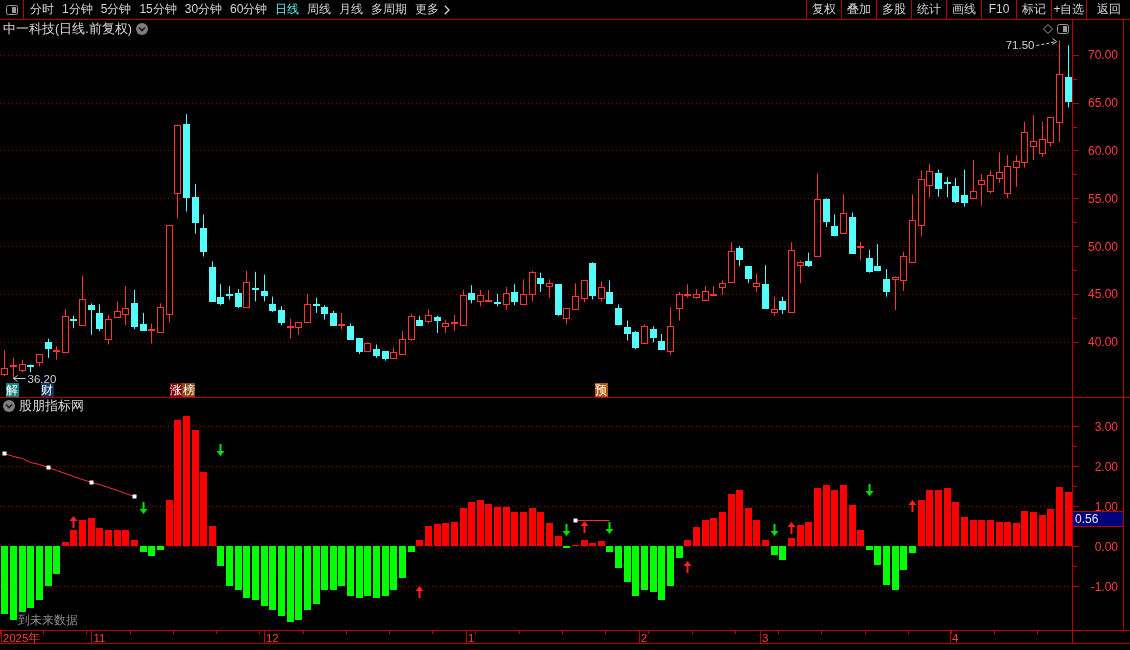 The width and height of the screenshot is (1130, 650). What do you see at coordinates (77, 9) in the screenshot?
I see `period-tab: 1分钟` at bounding box center [77, 9].